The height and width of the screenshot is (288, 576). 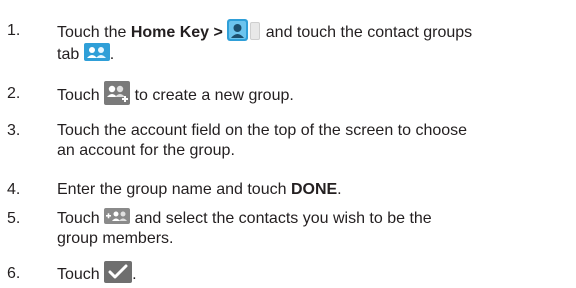 What do you see at coordinates (14, 273) in the screenshot?
I see `step-number: 6.` at bounding box center [14, 273].